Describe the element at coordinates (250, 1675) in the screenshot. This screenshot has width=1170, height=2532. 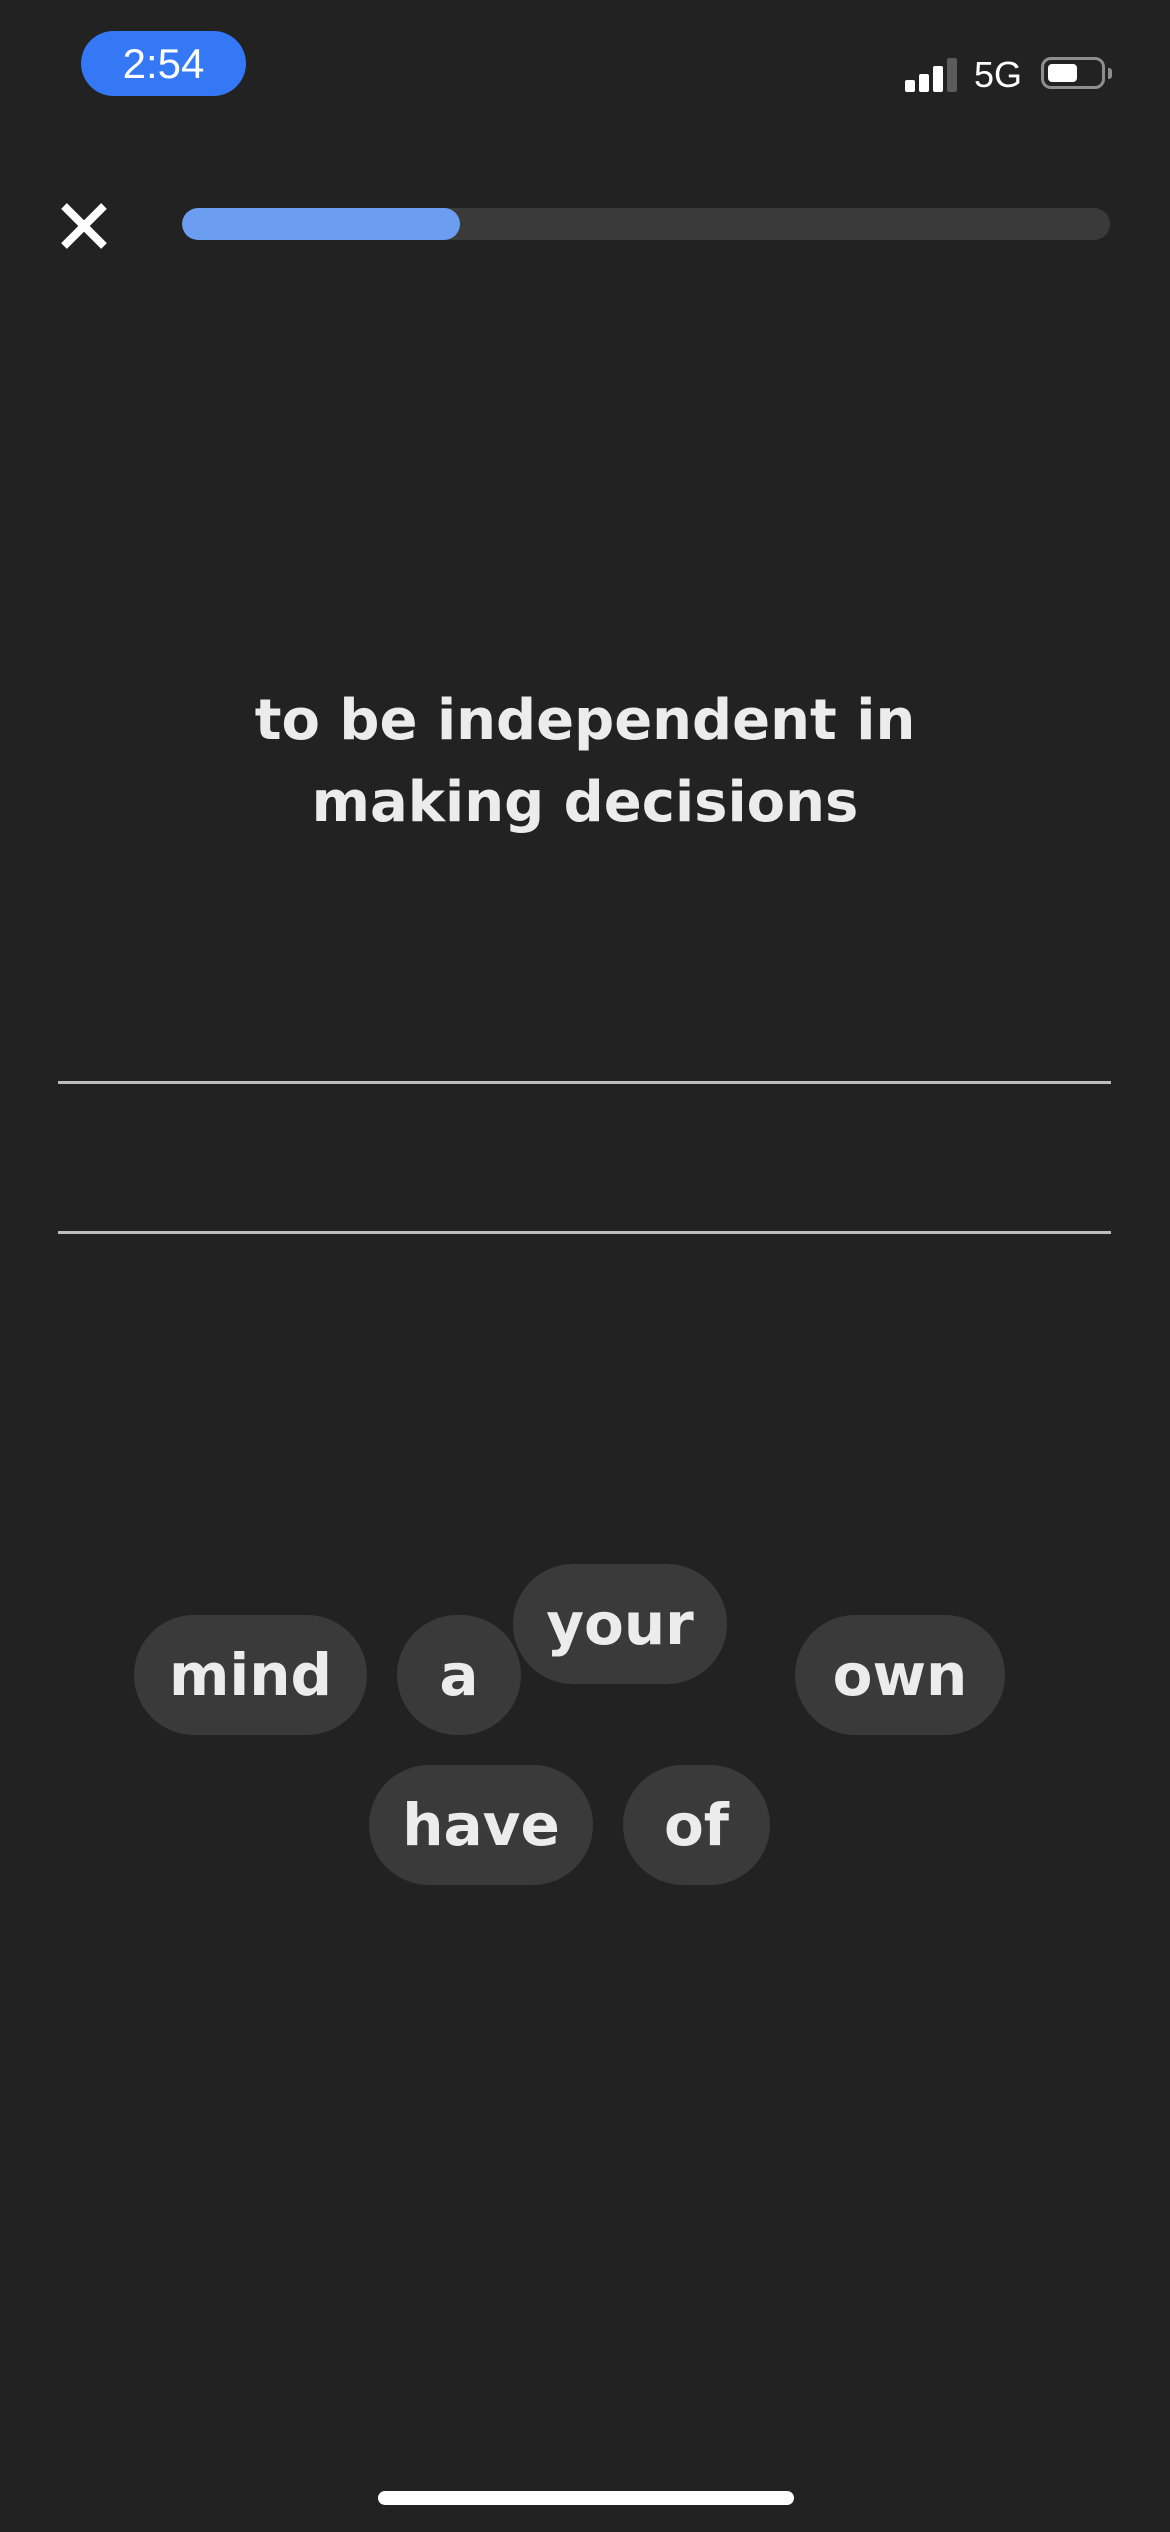
I see `word-chip-mind: mind` at that location.